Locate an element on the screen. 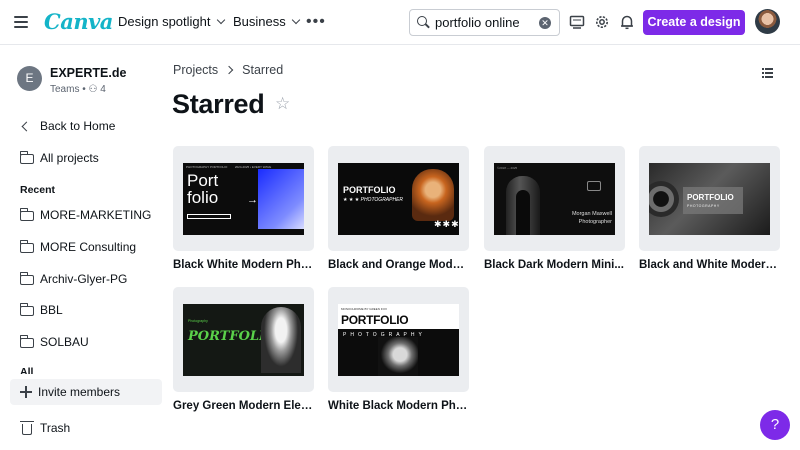 The image size is (800, 450). present-icon is located at coordinates (577, 22).